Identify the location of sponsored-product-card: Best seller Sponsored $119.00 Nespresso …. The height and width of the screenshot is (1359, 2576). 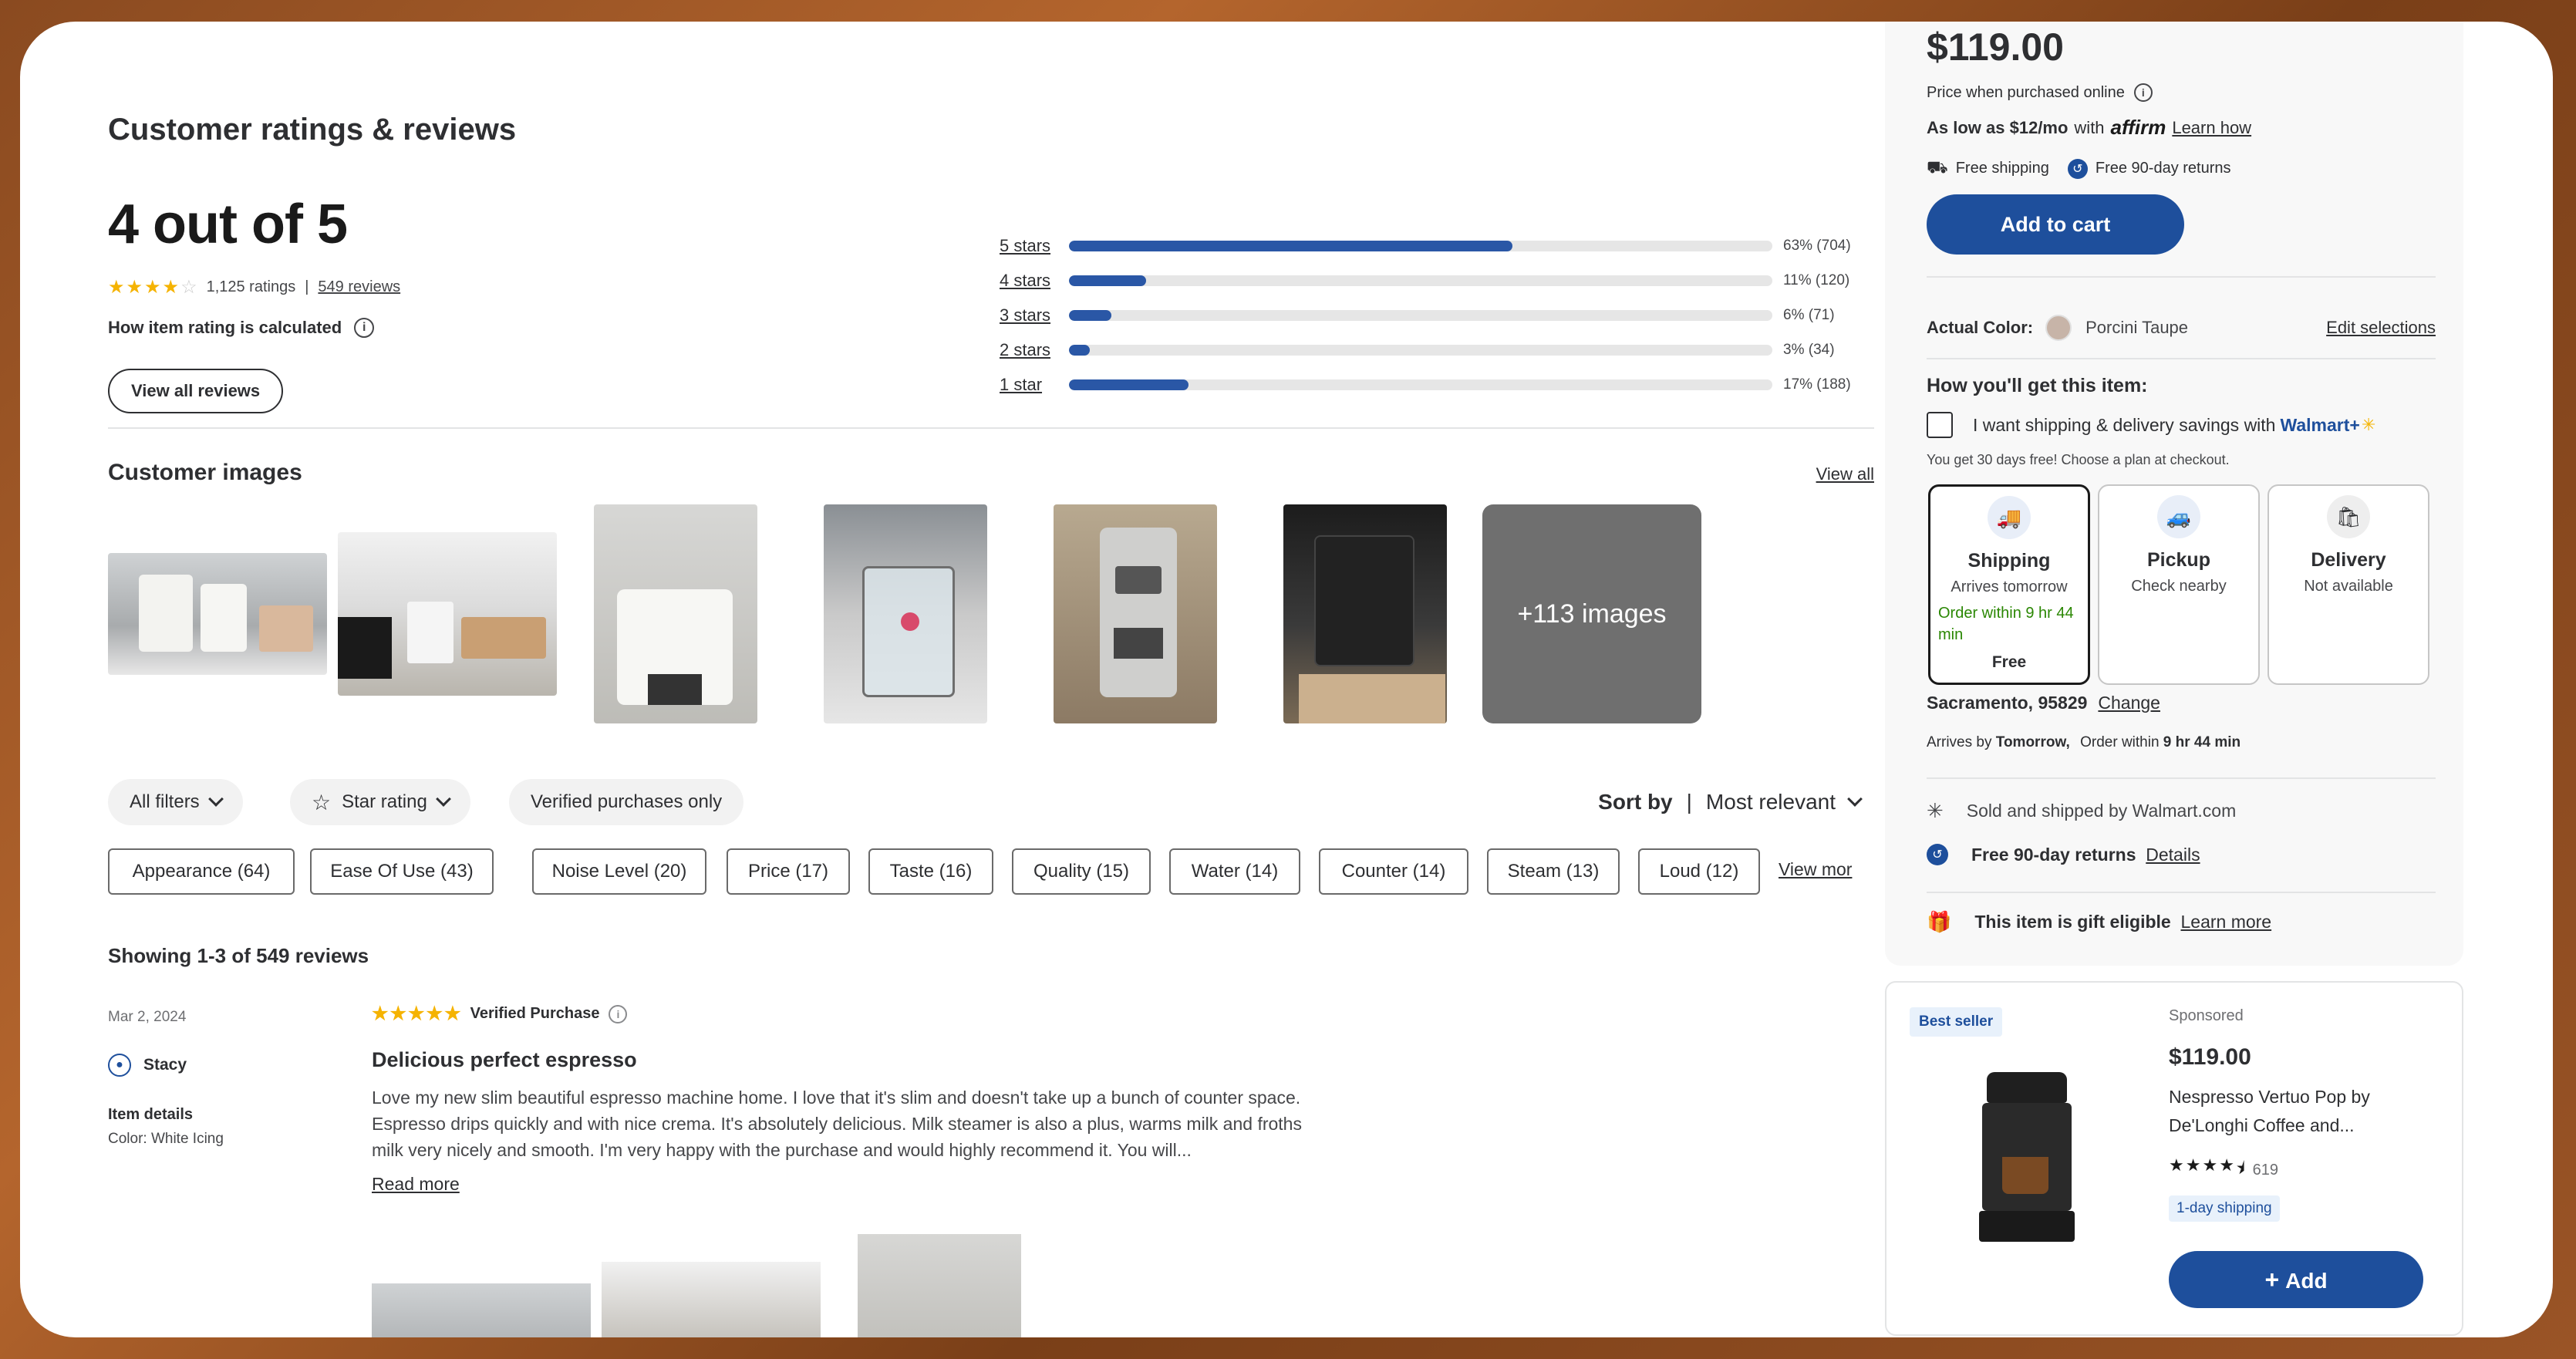
(2174, 1158).